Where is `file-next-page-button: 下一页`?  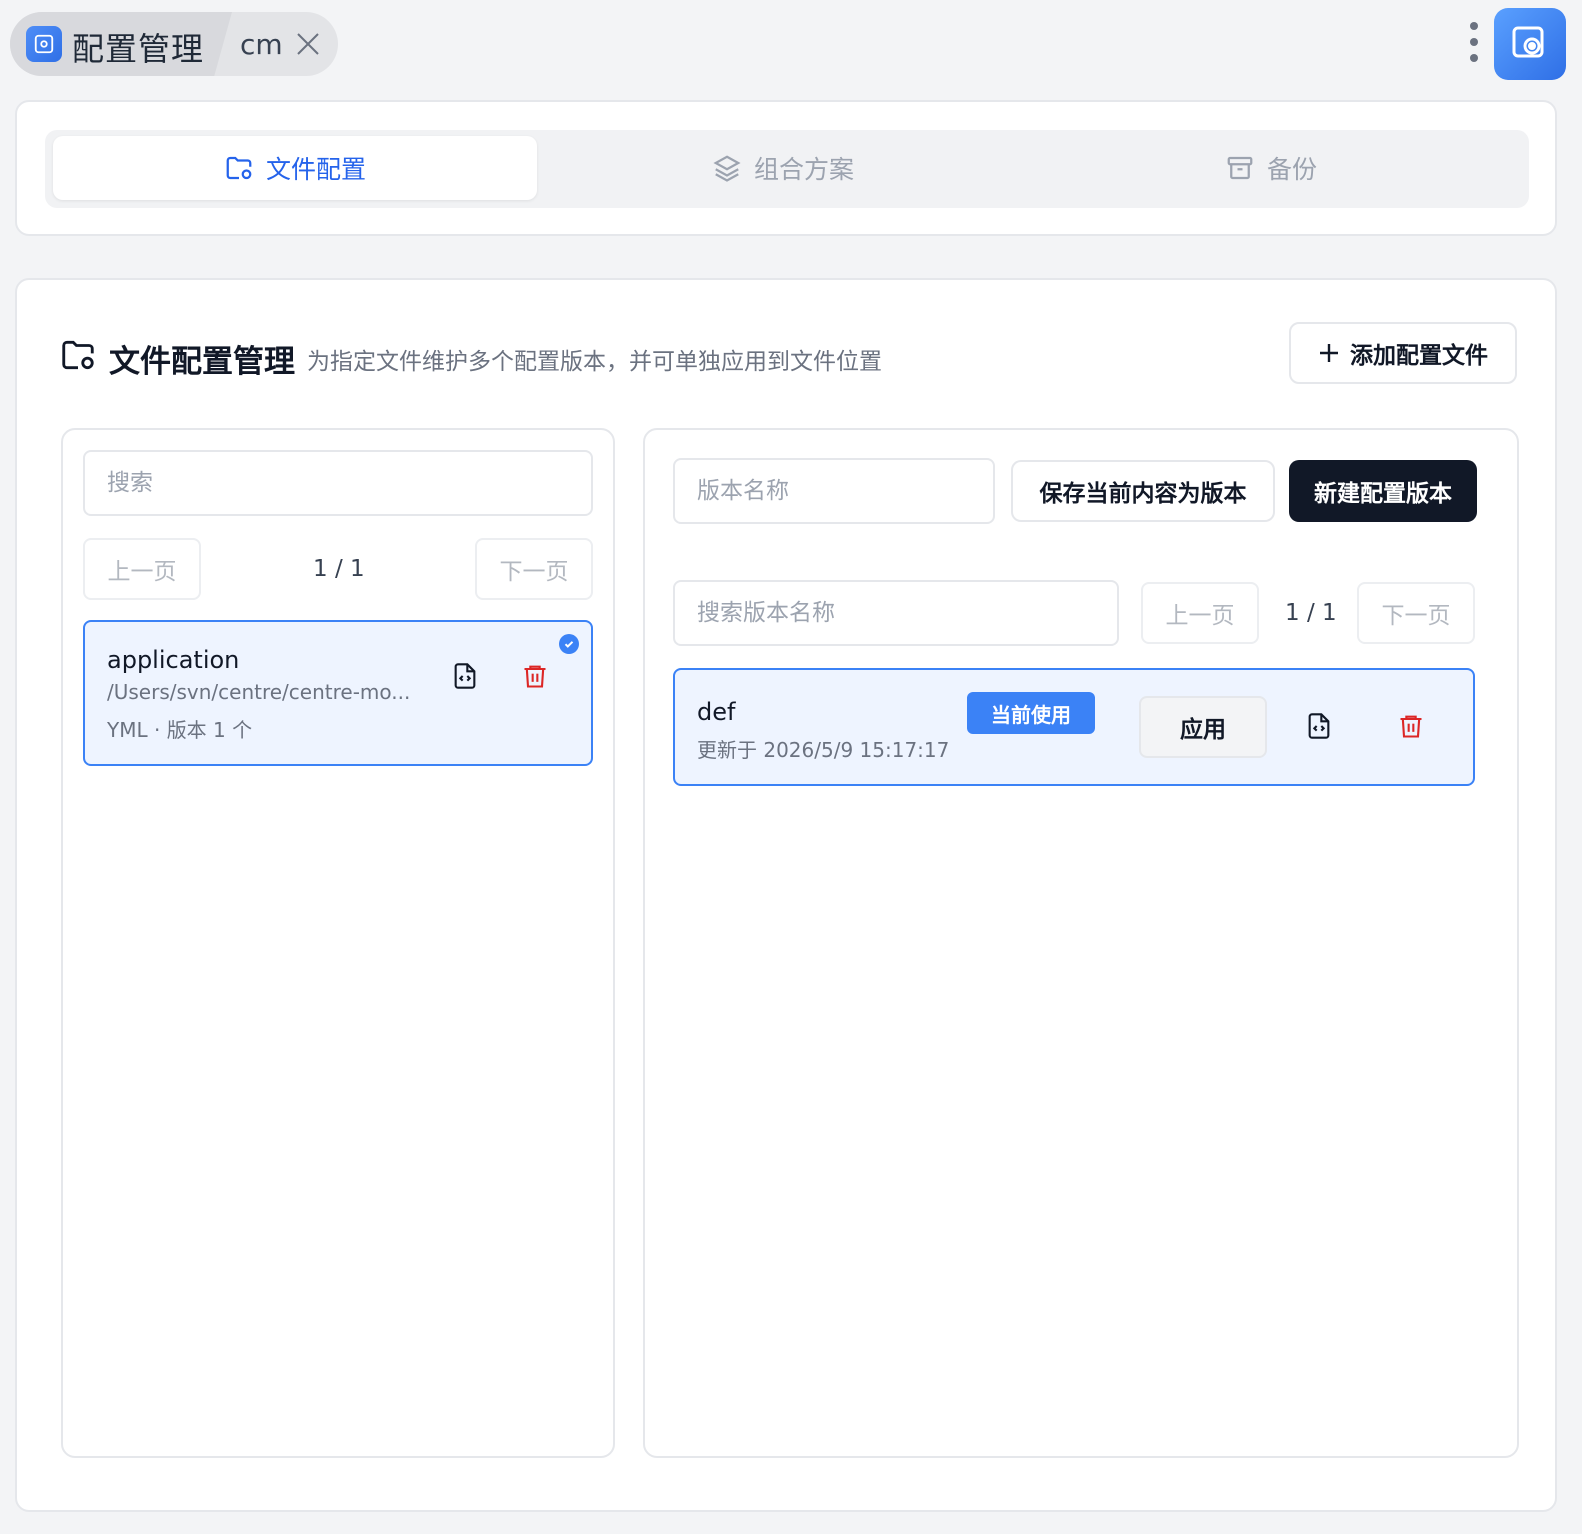
file-next-page-button: 下一页 is located at coordinates (534, 569).